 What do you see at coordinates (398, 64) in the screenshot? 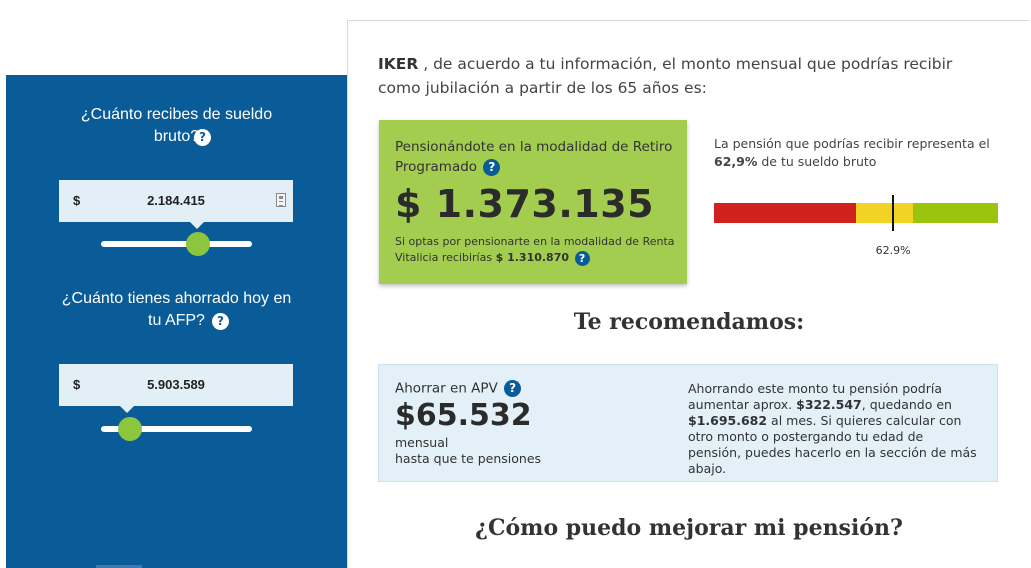
I see `user-name: IKER` at bounding box center [398, 64].